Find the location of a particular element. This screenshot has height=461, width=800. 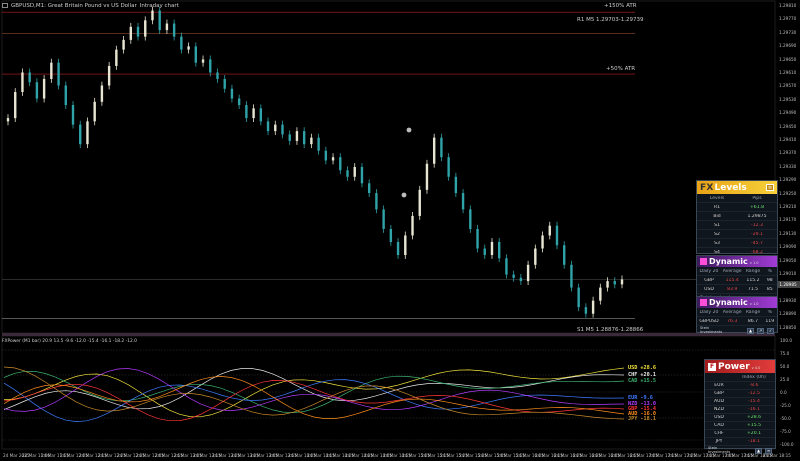

price-tick: 1.28890 is located at coordinates (788, 314).